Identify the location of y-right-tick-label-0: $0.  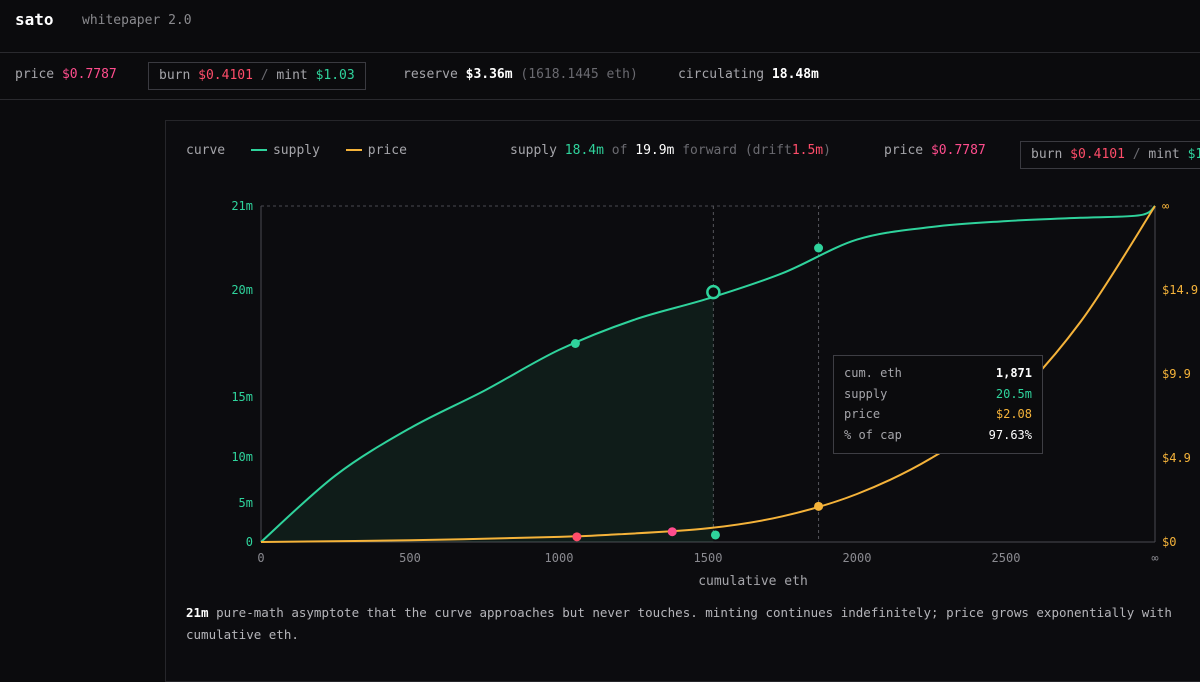
(1169, 542).